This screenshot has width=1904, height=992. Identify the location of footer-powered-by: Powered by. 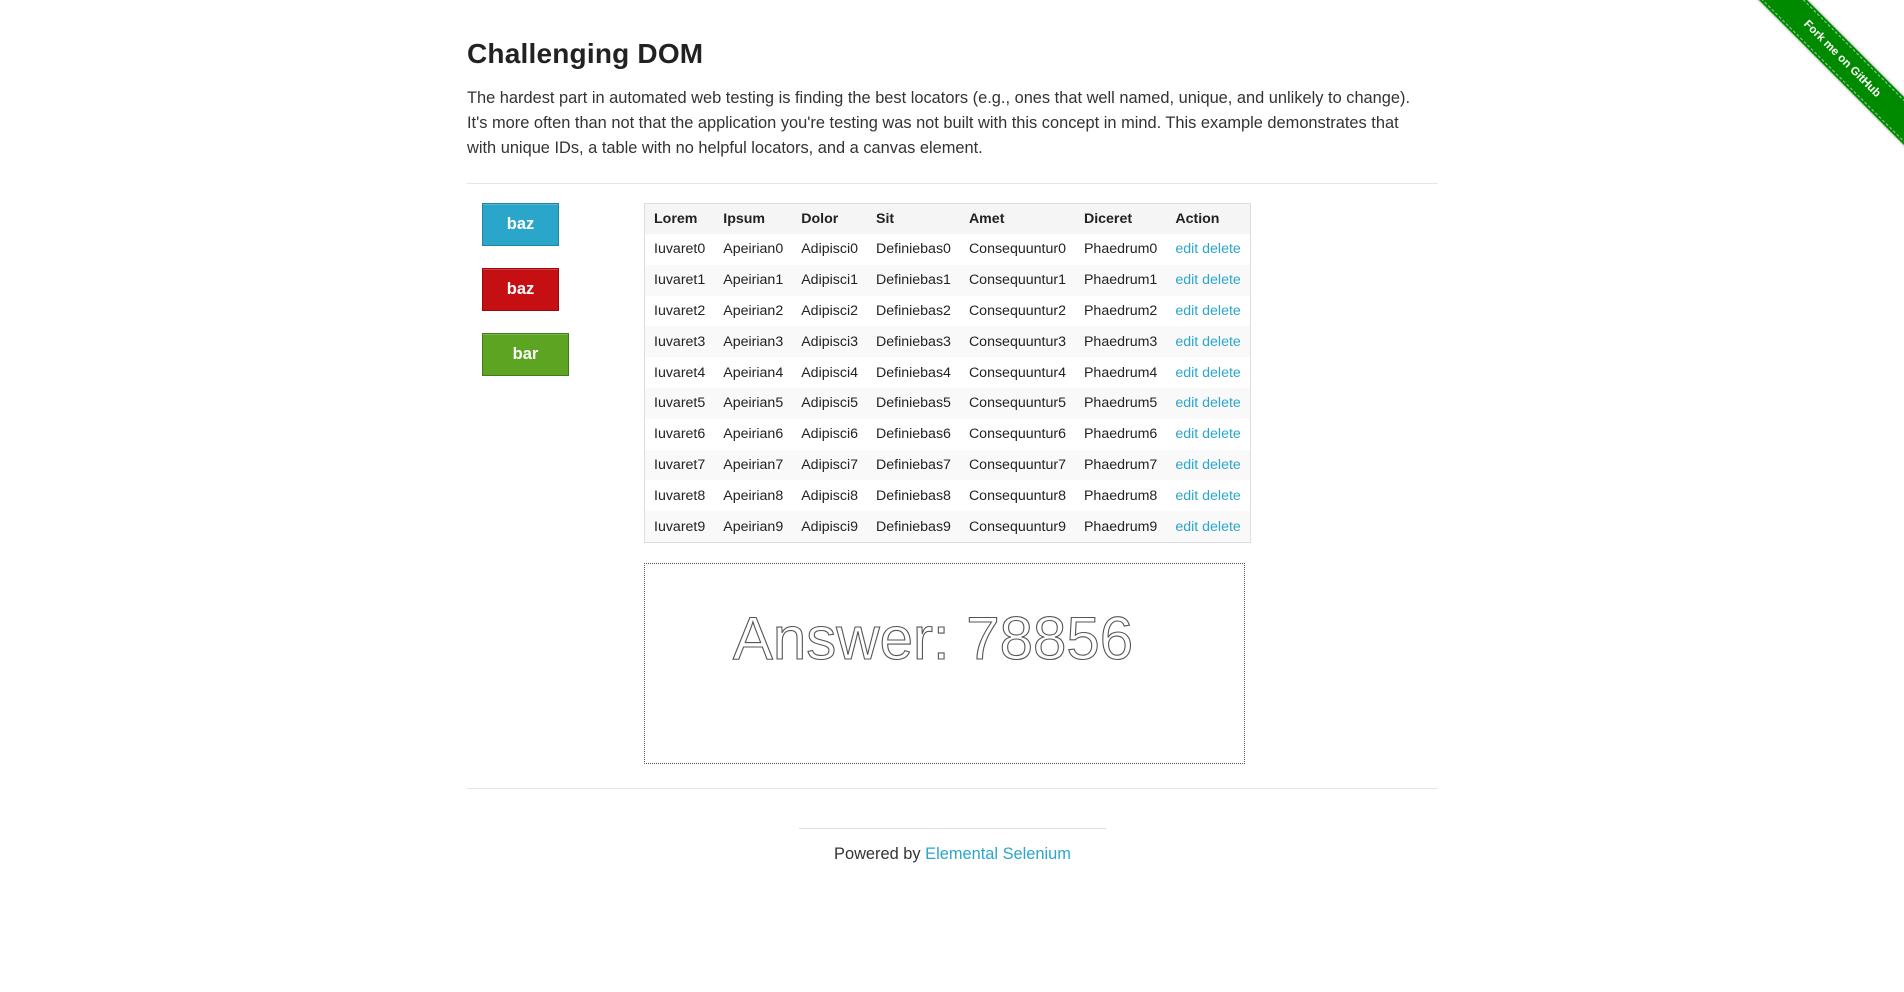
(877, 854).